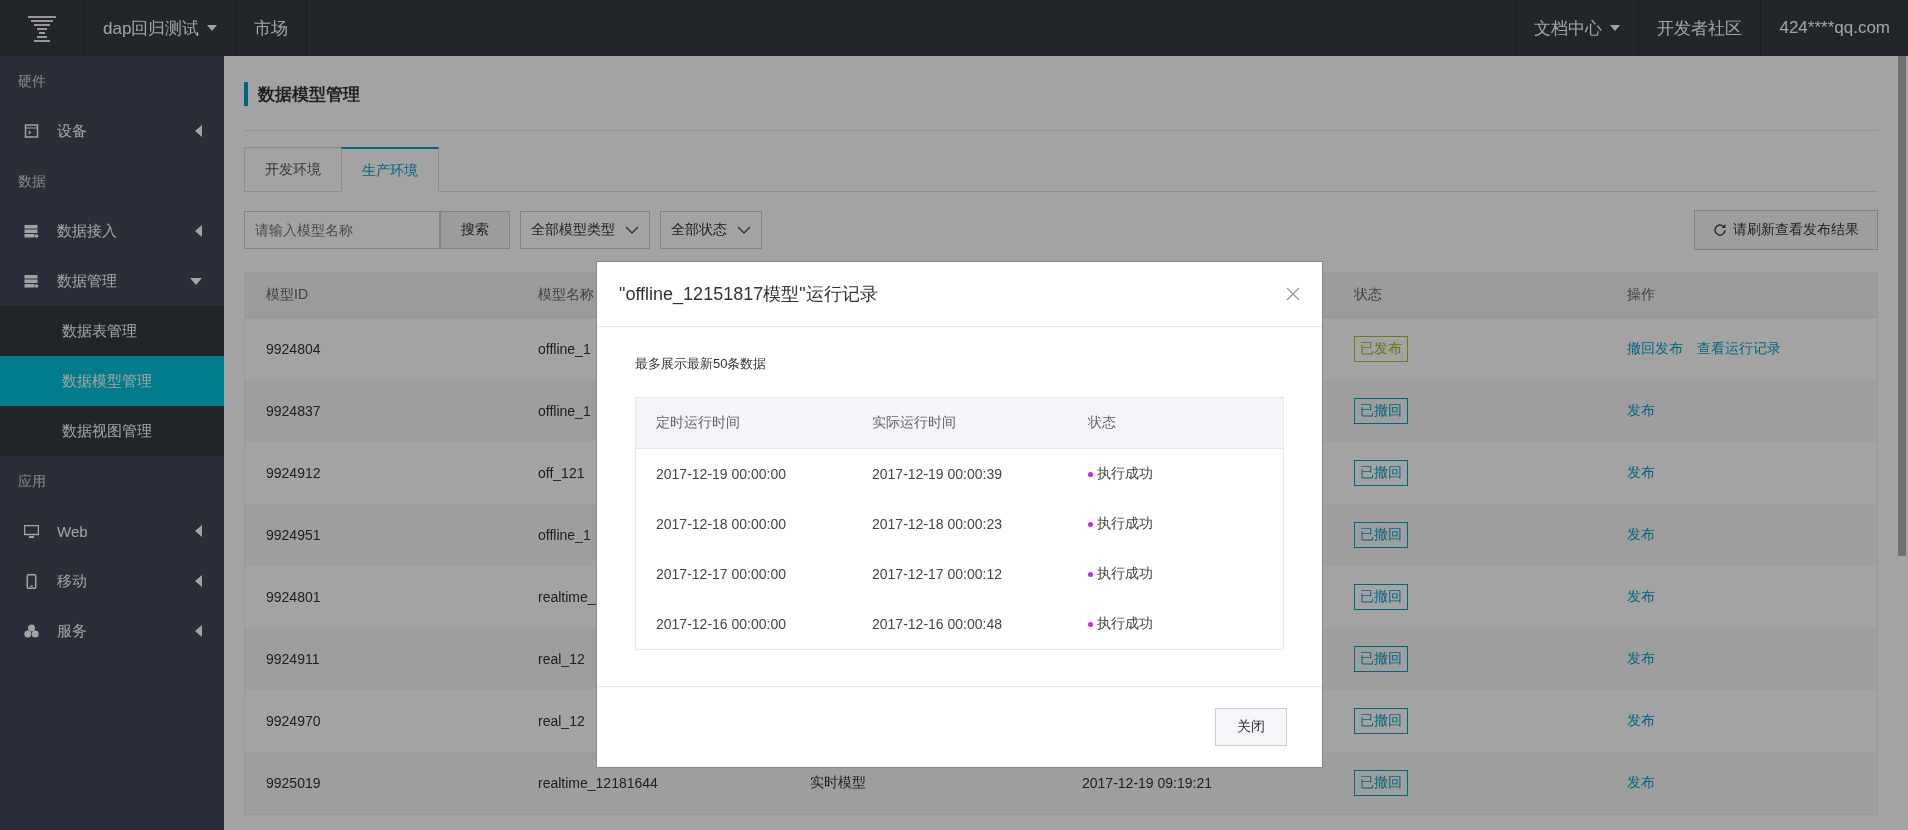 The height and width of the screenshot is (830, 1908). What do you see at coordinates (937, 524) in the screenshot?
I see `table-cell: 2017-12-18 00:00:23` at bounding box center [937, 524].